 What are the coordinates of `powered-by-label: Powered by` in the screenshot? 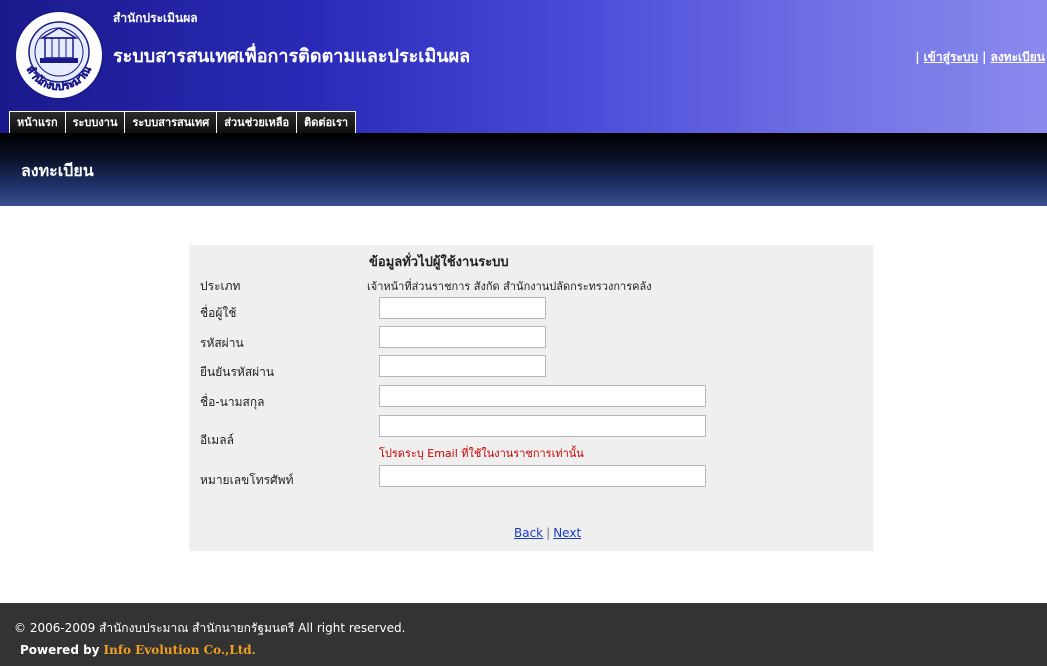 It's located at (60, 650).